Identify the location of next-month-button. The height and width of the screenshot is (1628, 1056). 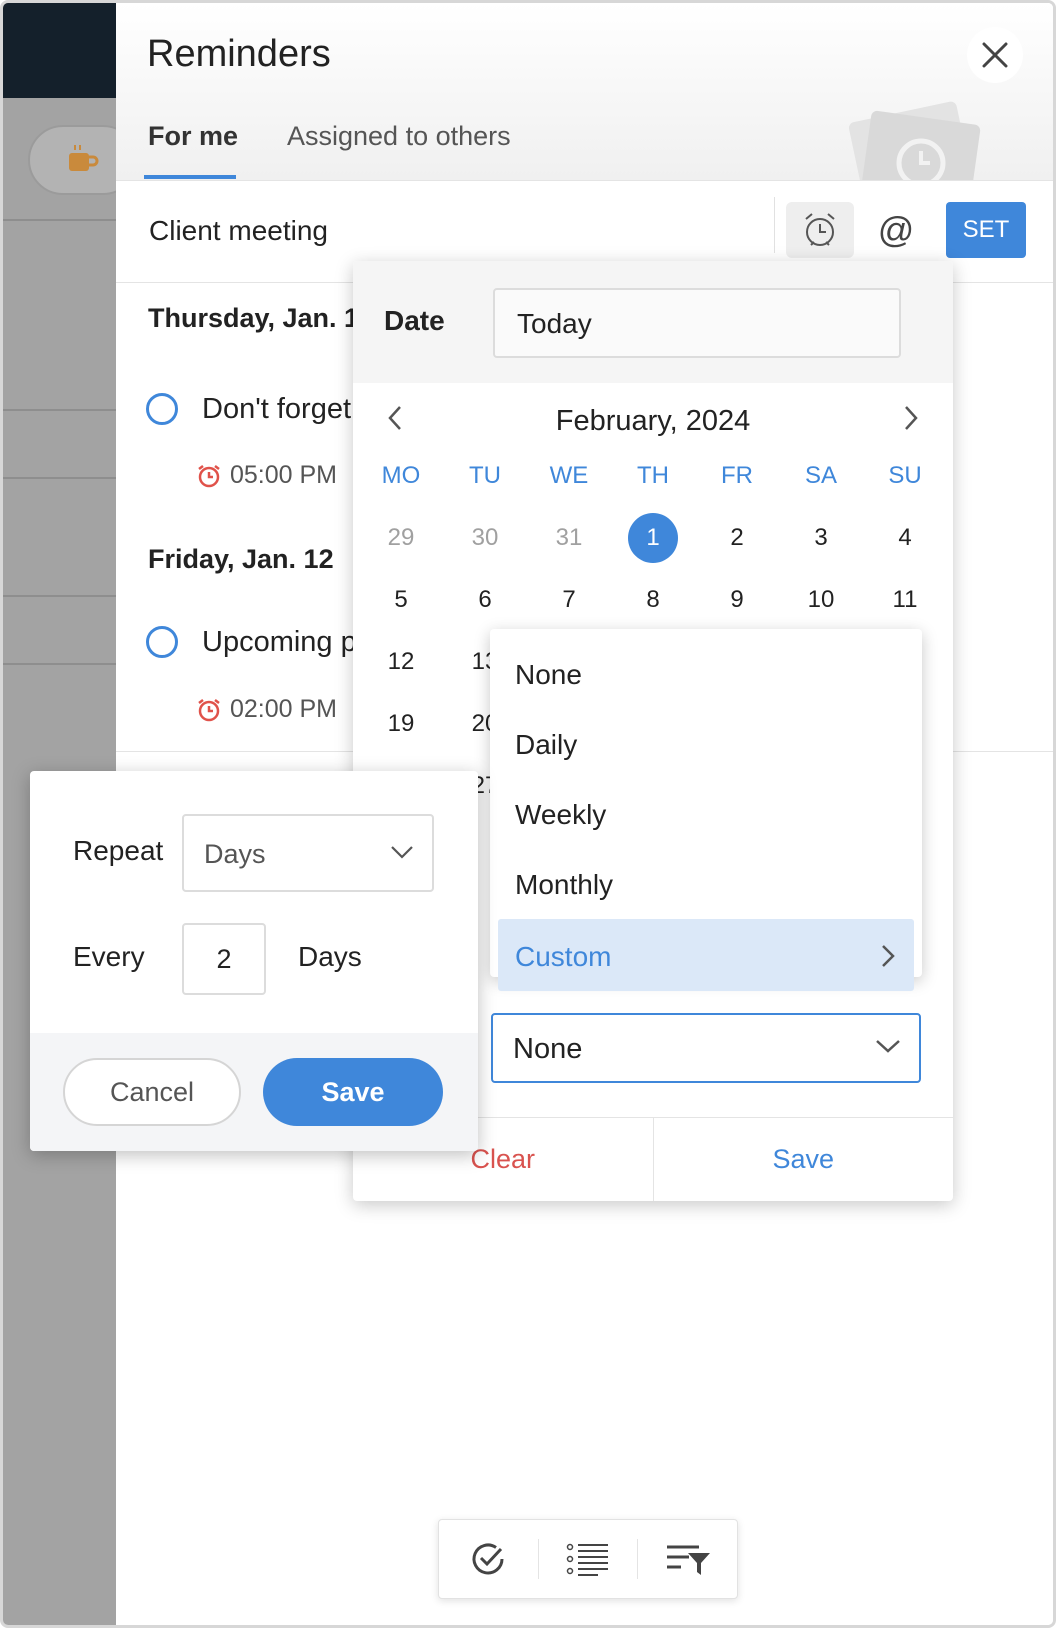
(911, 422).